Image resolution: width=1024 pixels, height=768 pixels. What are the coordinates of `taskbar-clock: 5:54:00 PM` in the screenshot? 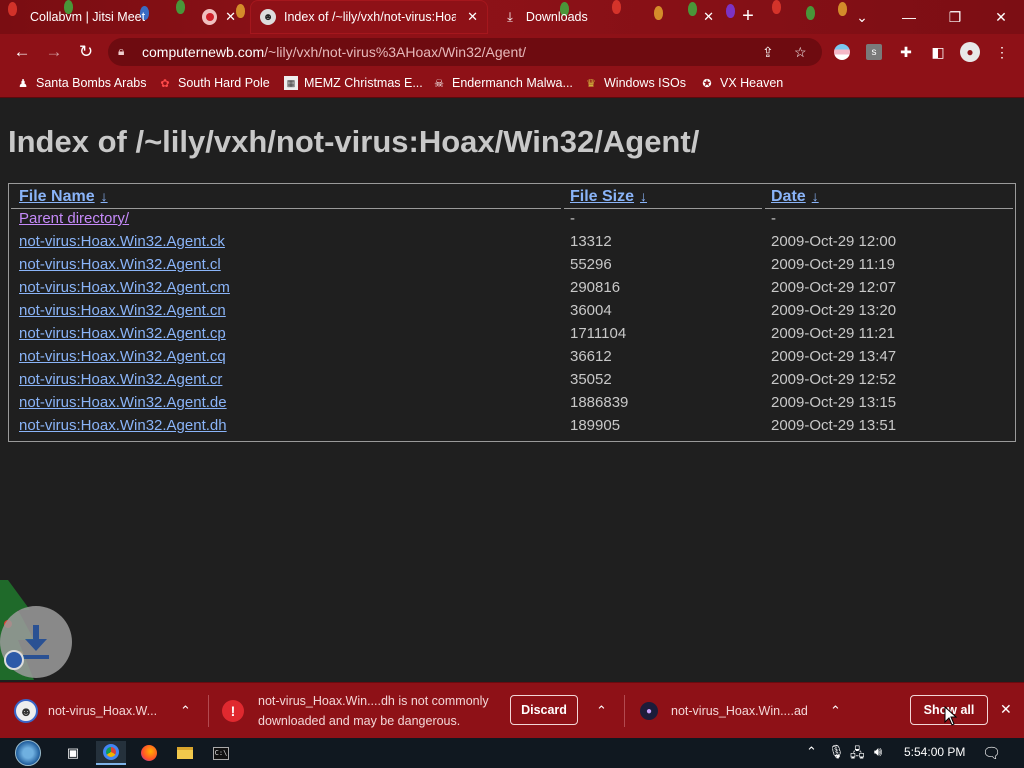 It's located at (934, 752).